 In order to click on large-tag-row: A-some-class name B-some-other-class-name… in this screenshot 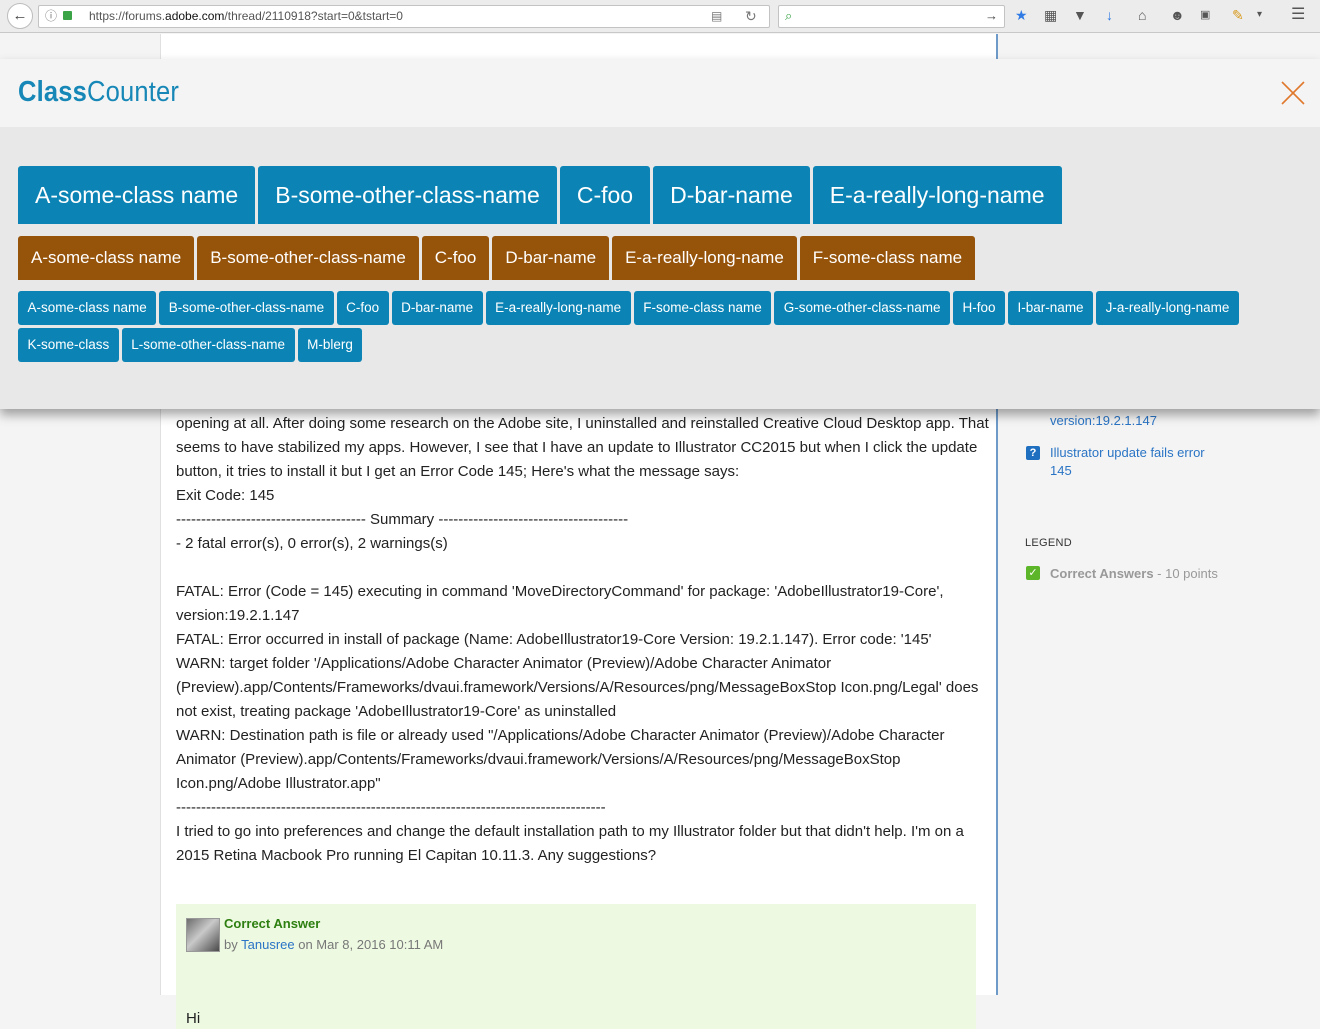, I will do `click(541, 195)`.